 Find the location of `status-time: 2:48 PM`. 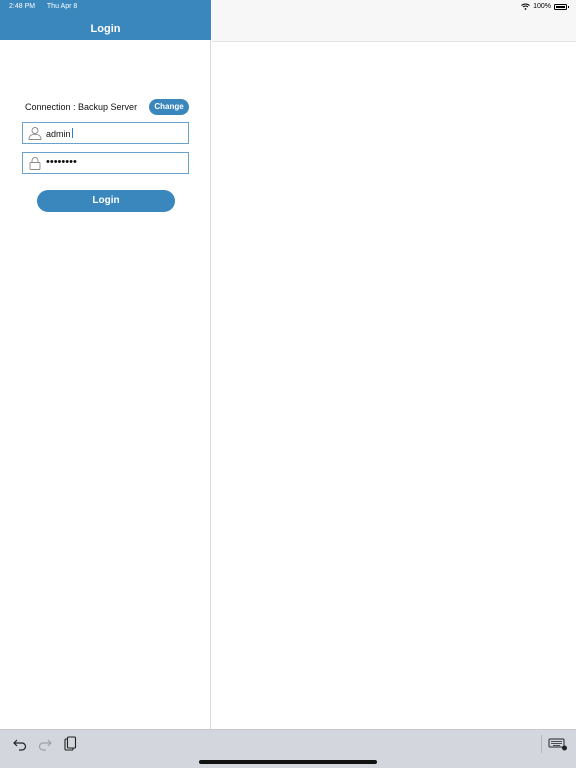

status-time: 2:48 PM is located at coordinates (22, 6).